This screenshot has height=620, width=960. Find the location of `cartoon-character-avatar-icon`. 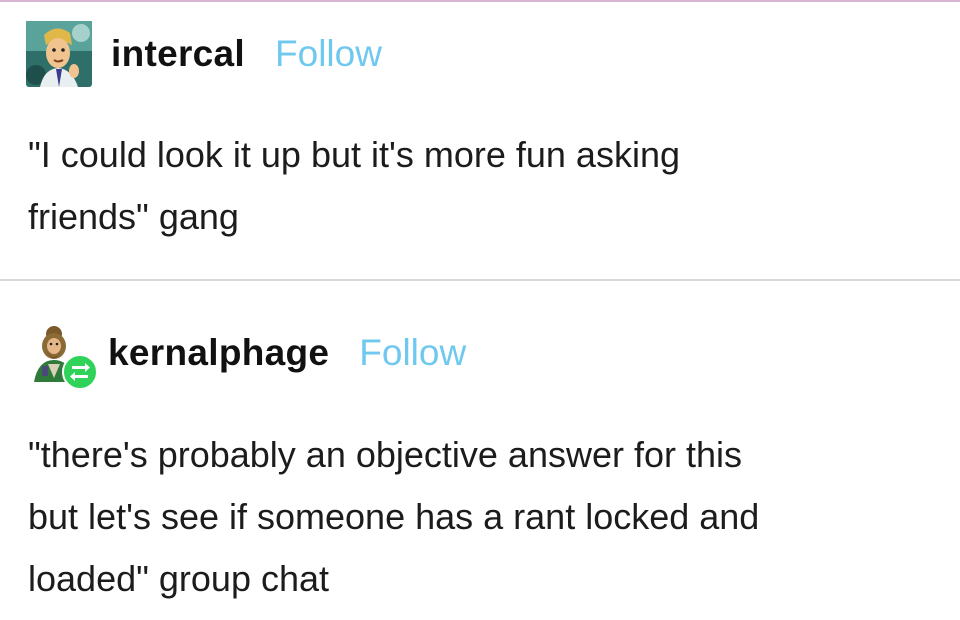

cartoon-character-avatar-icon is located at coordinates (59, 54).